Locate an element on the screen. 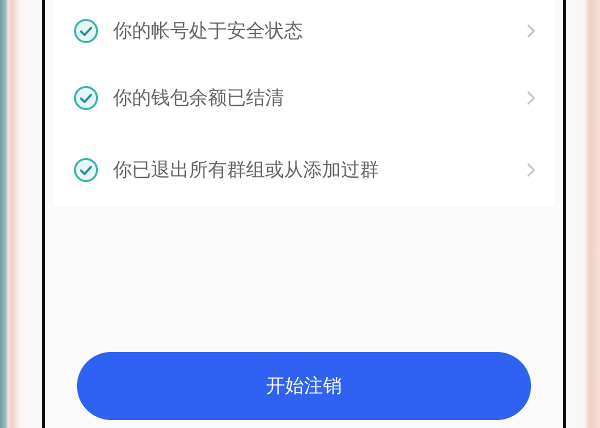 Image resolution: width=600 pixels, height=428 pixels. condition-text: 你的钱包余额已结清 is located at coordinates (199, 98).